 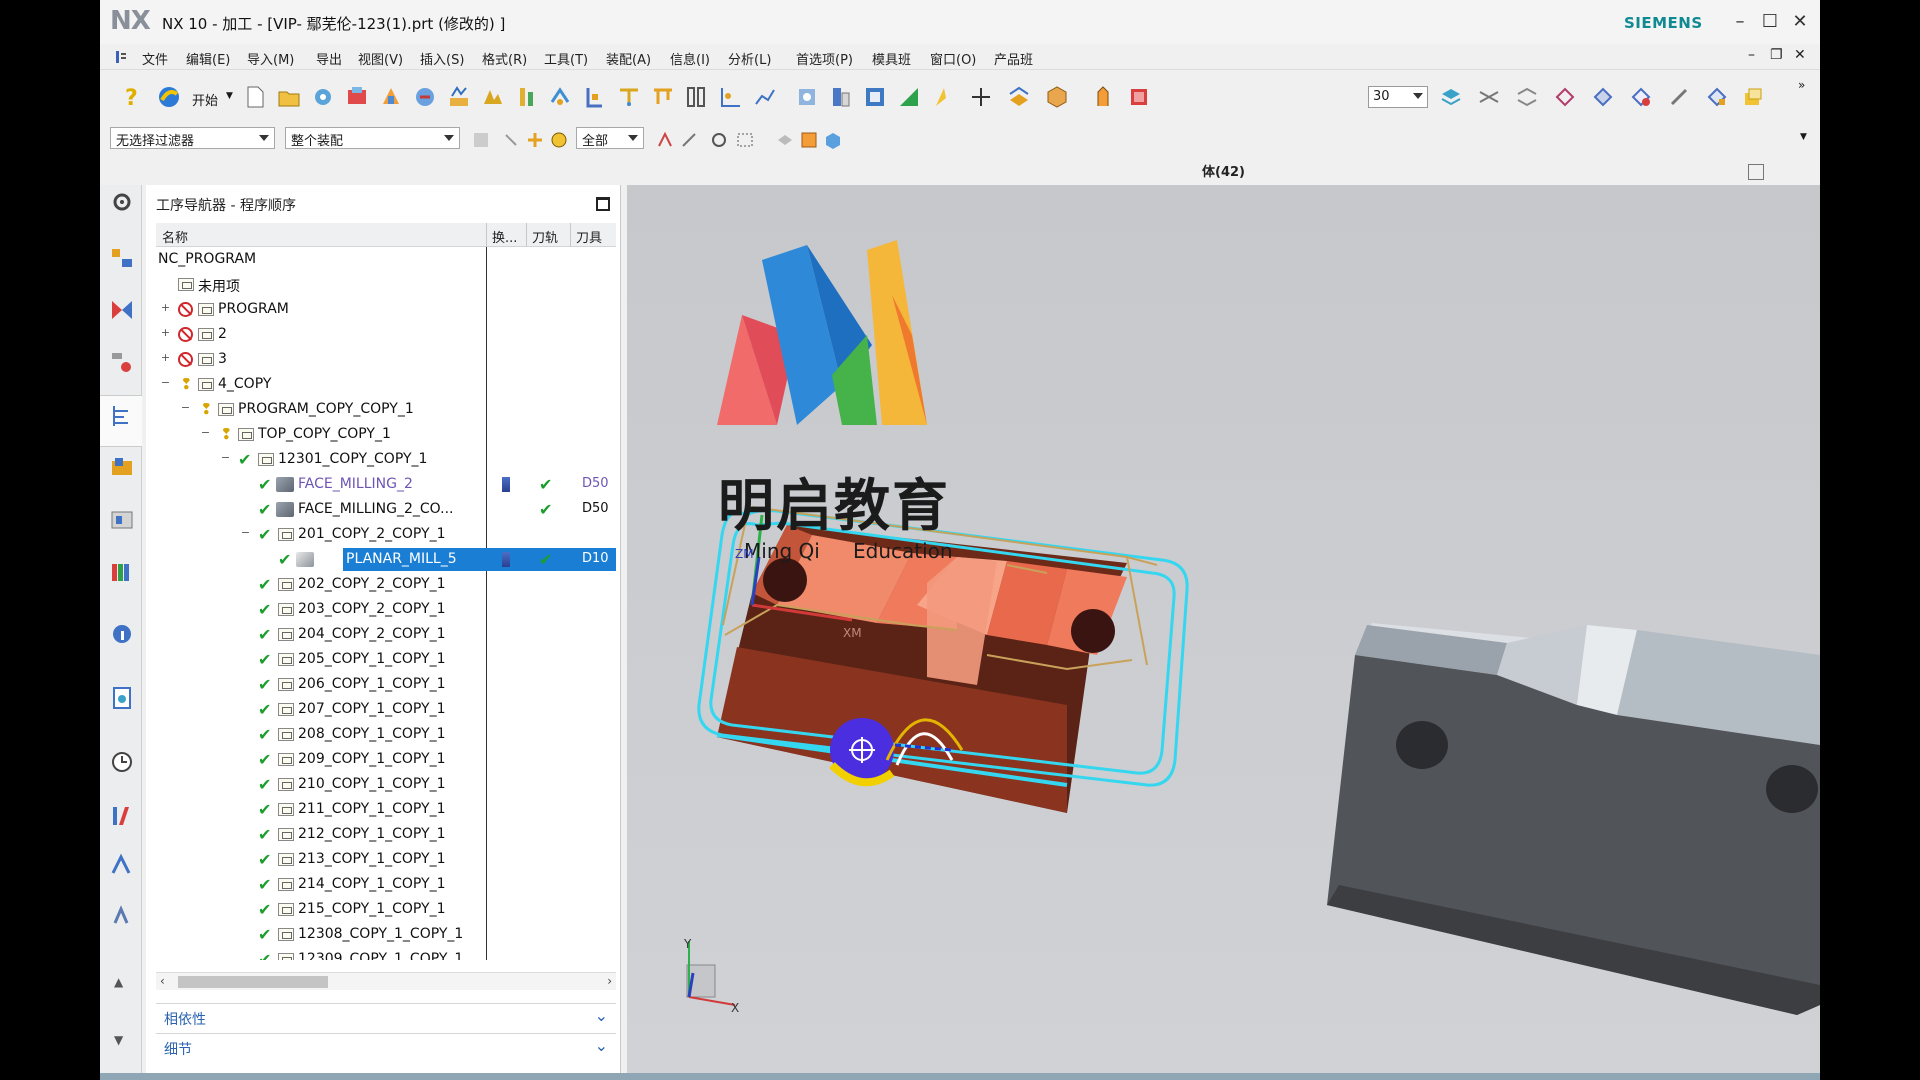 What do you see at coordinates (386, 909) in the screenshot?
I see `tree-row-215-copy: ✔ 215_COPY_1_COPY_1` at bounding box center [386, 909].